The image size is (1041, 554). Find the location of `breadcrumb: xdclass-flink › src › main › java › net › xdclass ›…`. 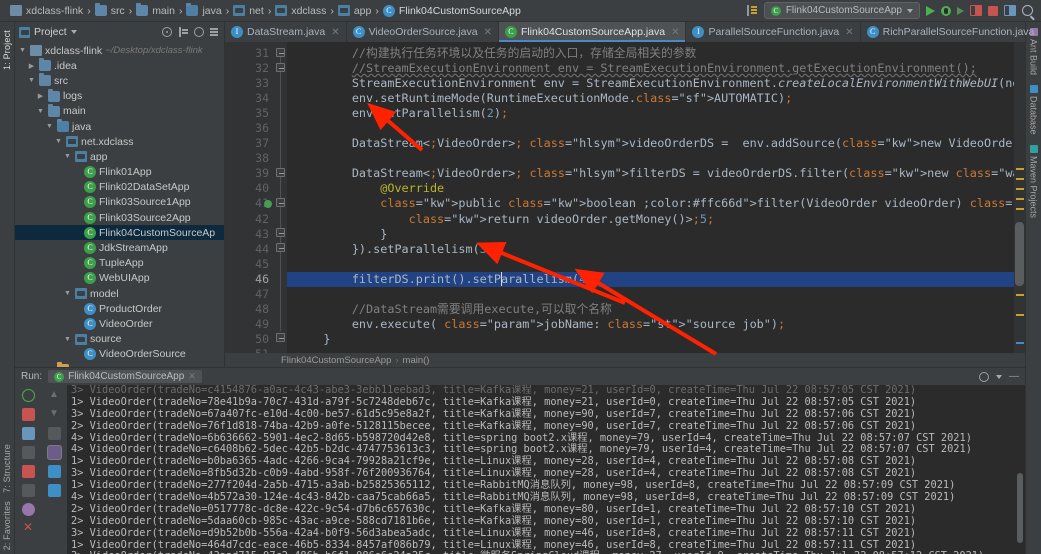

breadcrumb: xdclass-flink › src › main › java › net › xdclass ›… is located at coordinates (265, 10).